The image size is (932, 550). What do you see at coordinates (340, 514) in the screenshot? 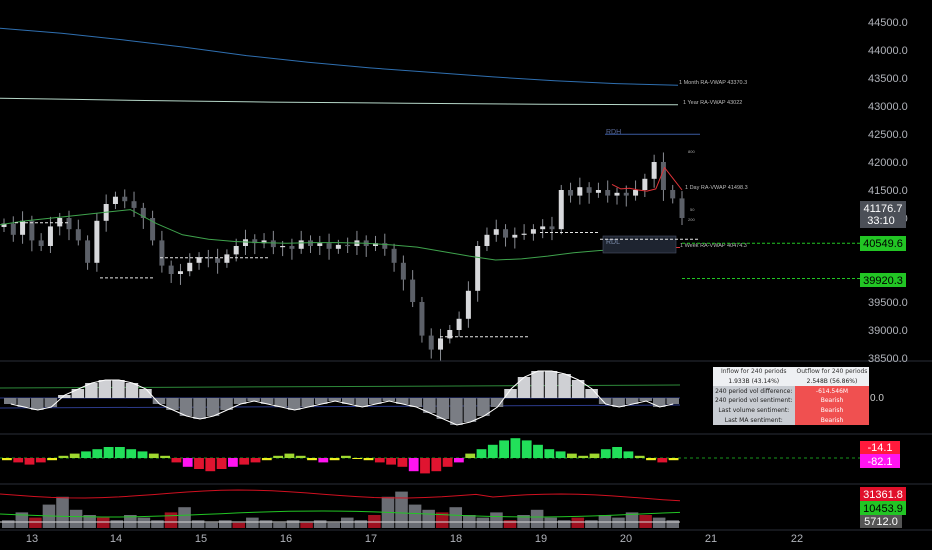
I see `volume-ma` at bounding box center [340, 514].